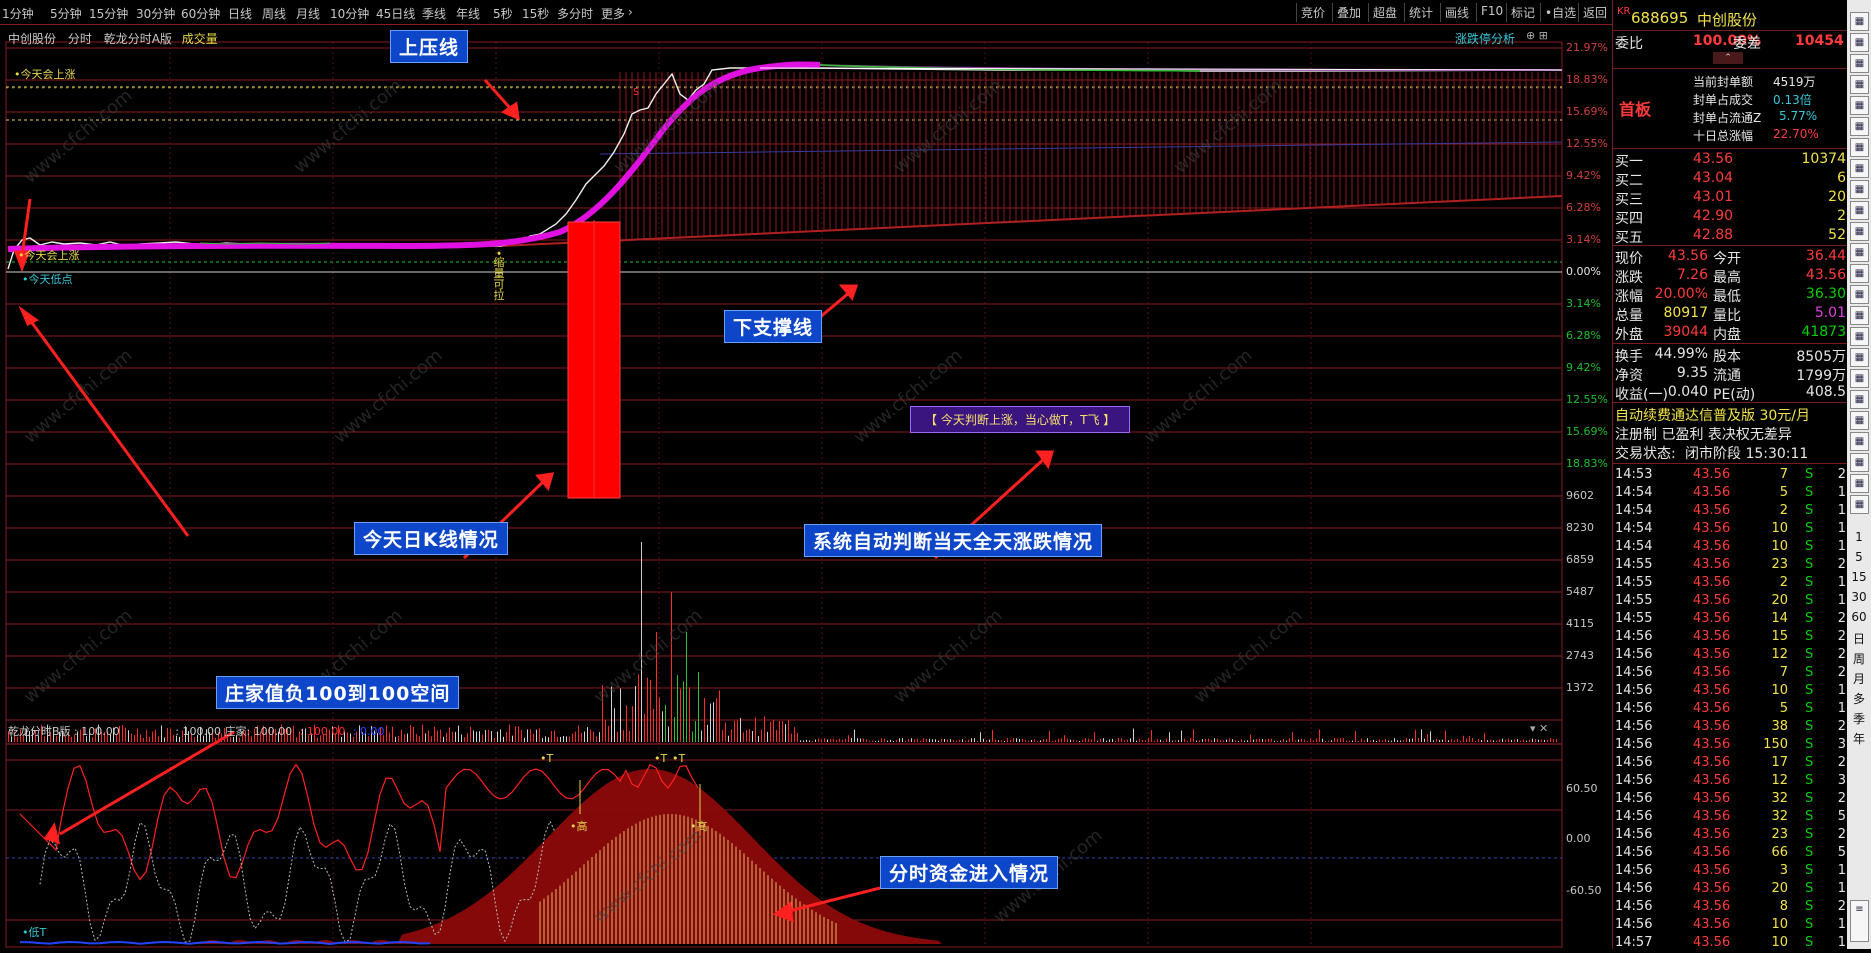 The image size is (1871, 953). What do you see at coordinates (1712, 762) in the screenshot?
I see `tick-price: 43.56` at bounding box center [1712, 762].